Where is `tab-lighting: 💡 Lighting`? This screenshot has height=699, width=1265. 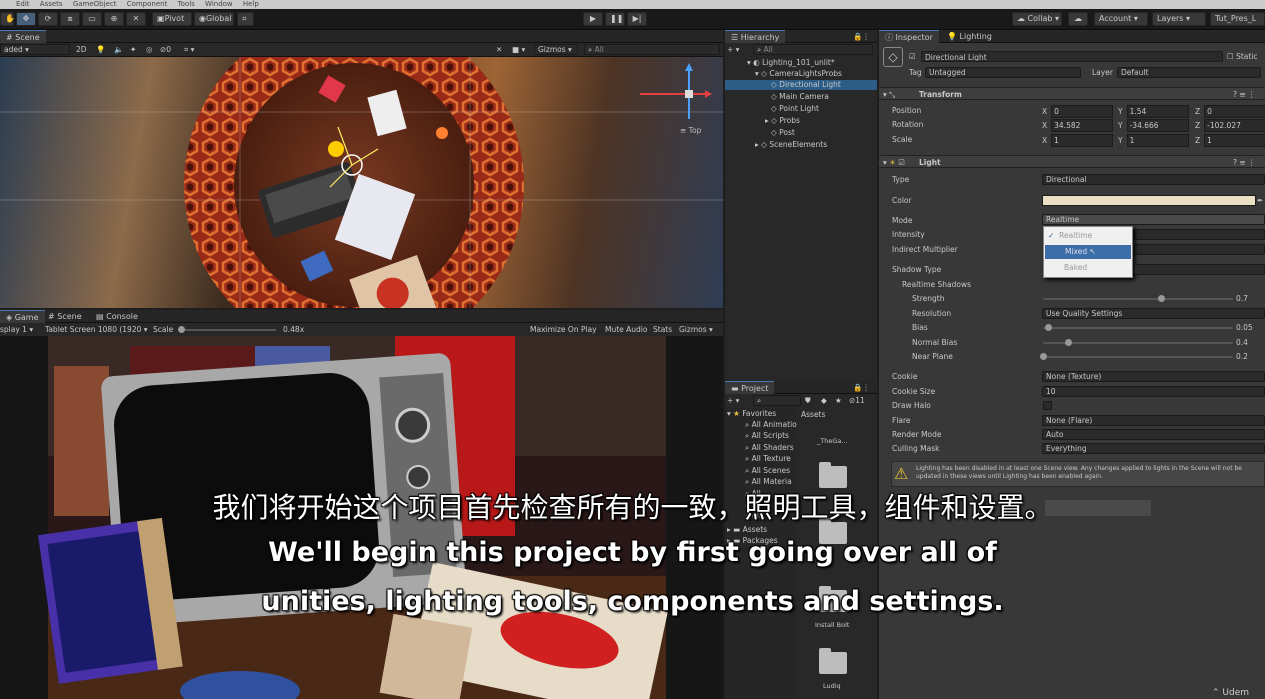
tab-lighting: 💡 Lighting is located at coordinates (969, 36).